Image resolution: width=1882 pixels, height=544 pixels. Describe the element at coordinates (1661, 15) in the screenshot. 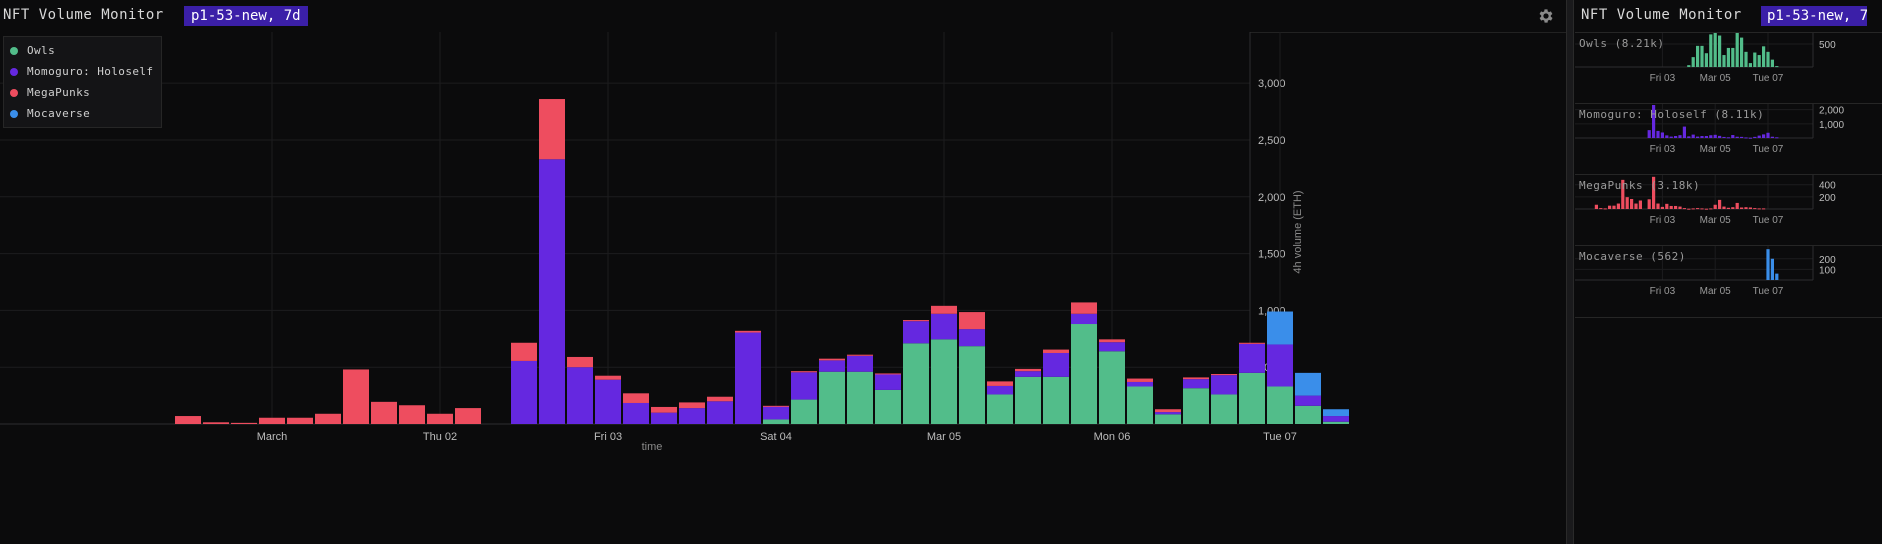

I see `side-title: NFT Volume Monitor` at that location.